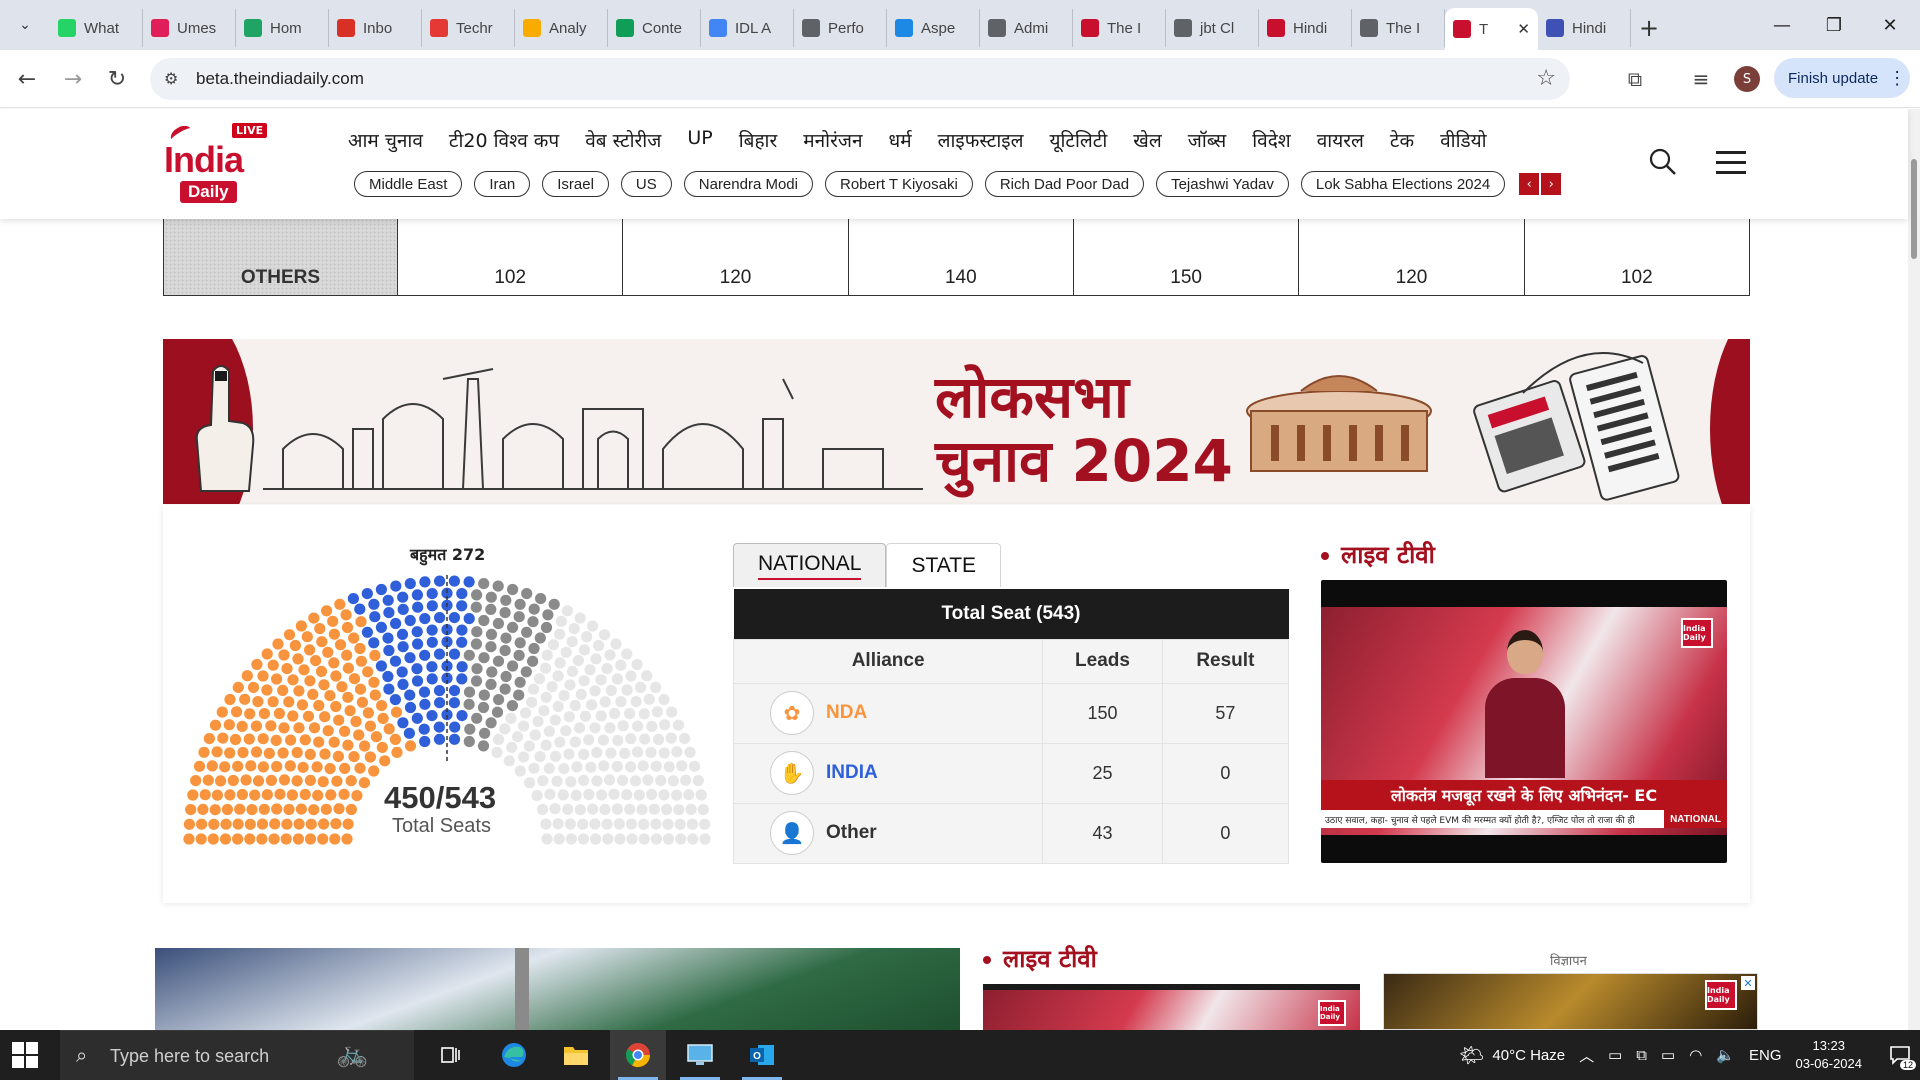  What do you see at coordinates (25, 1055) in the screenshot?
I see `windows-start-icon` at bounding box center [25, 1055].